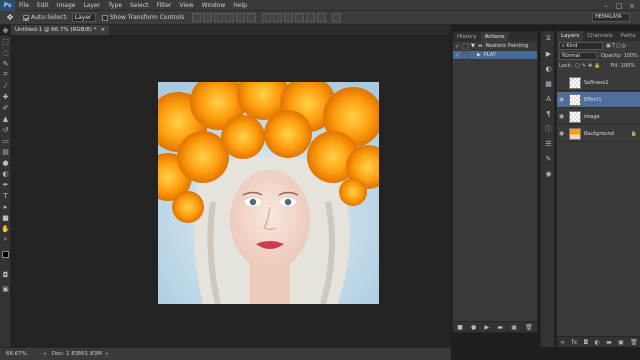 Image resolution: width=640 pixels, height=360 pixels. I want to click on foreground-color-swatch, so click(5, 254).